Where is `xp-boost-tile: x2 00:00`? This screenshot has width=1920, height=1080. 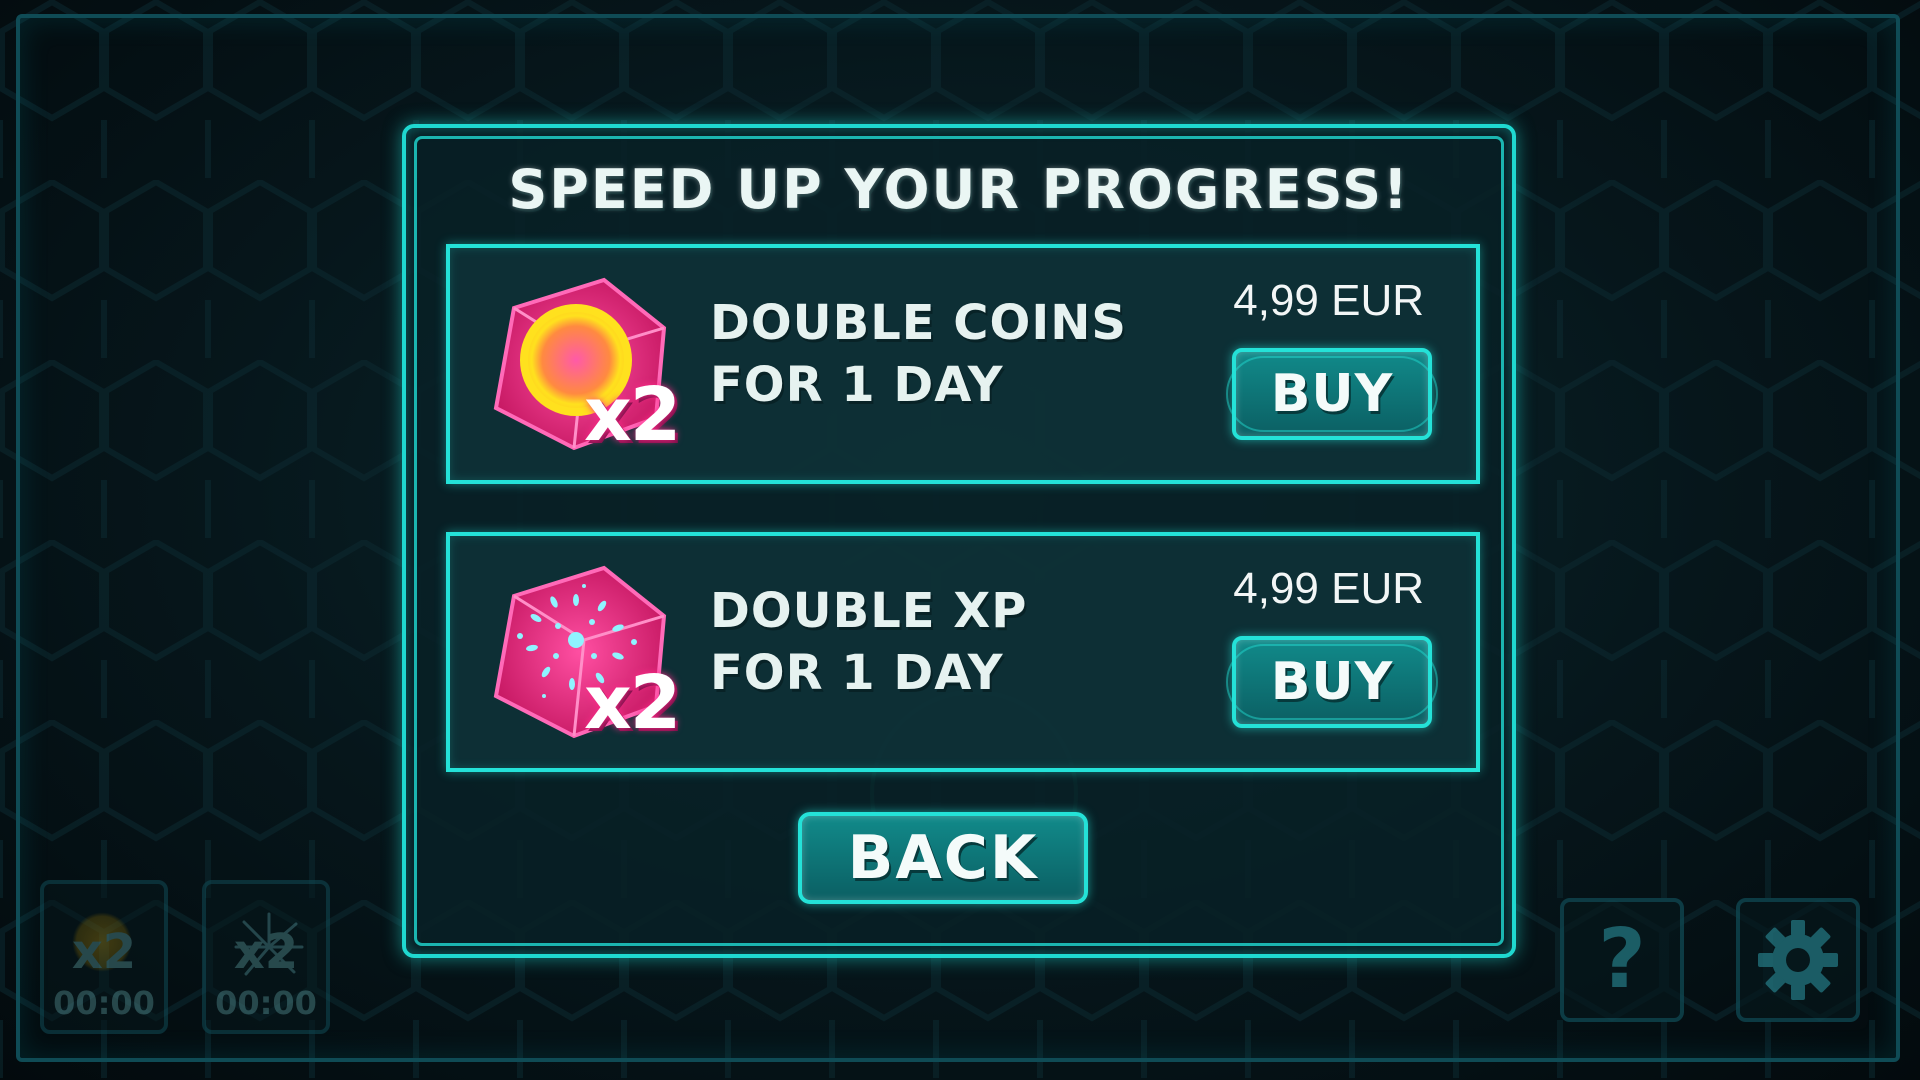 xp-boost-tile: x2 00:00 is located at coordinates (266, 957).